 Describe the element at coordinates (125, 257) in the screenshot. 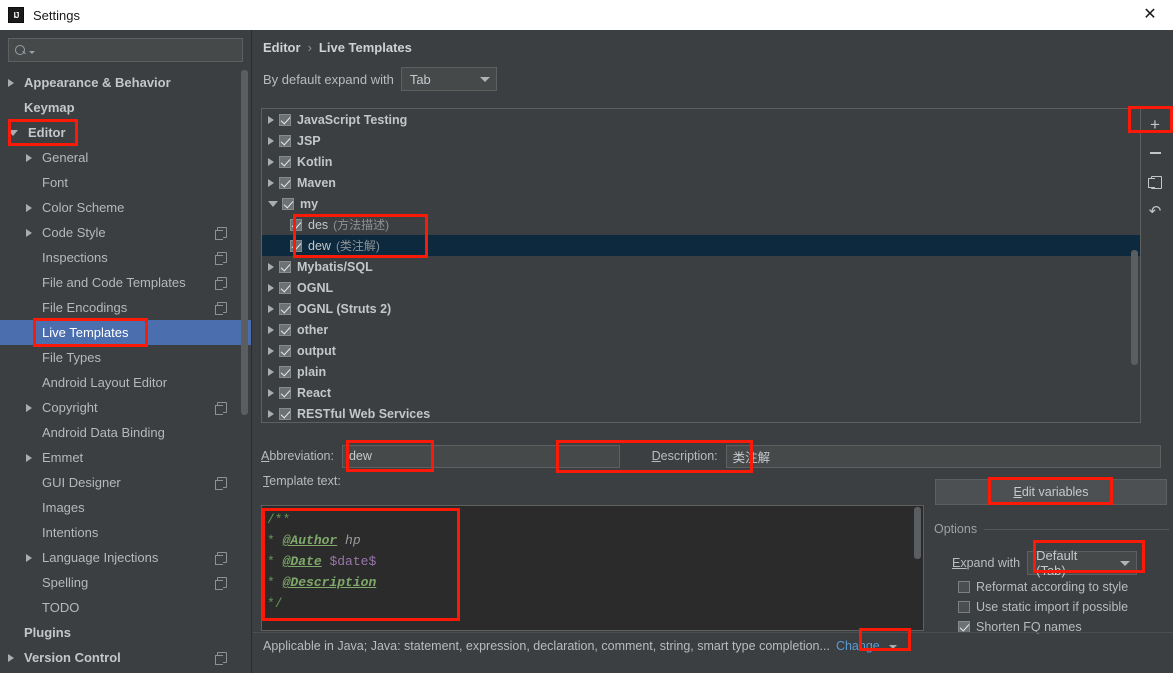

I see `sidebar-item-inspections: Inspections` at that location.